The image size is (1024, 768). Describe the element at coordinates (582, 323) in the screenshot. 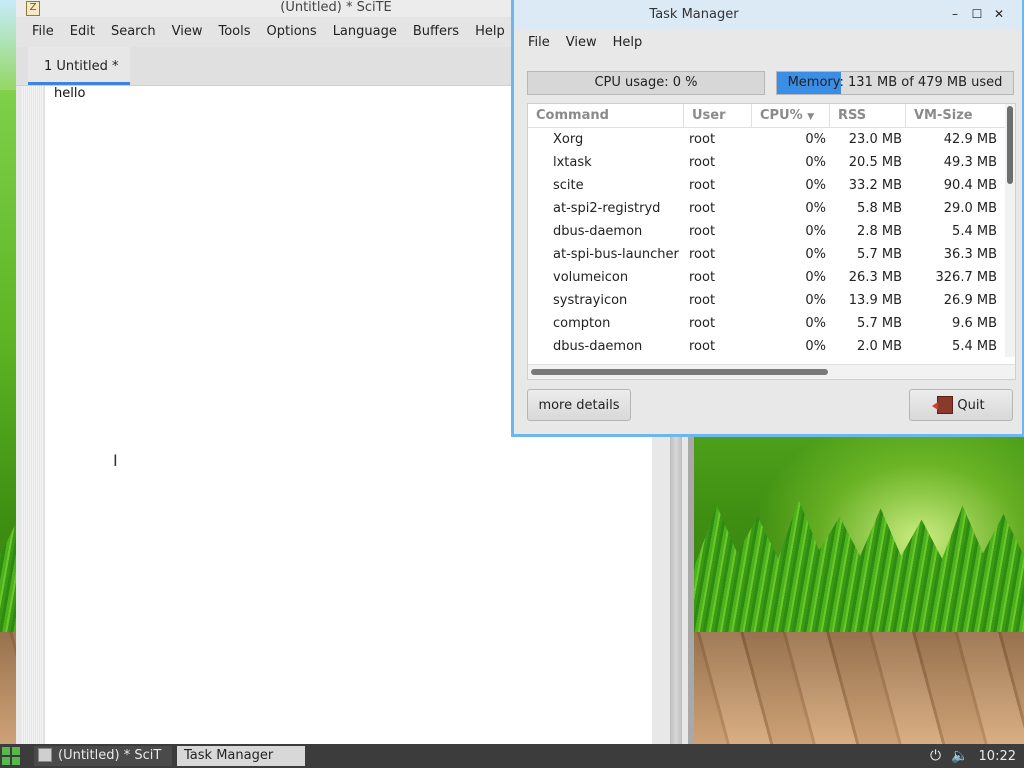

I see `cell-cmd: compton` at that location.